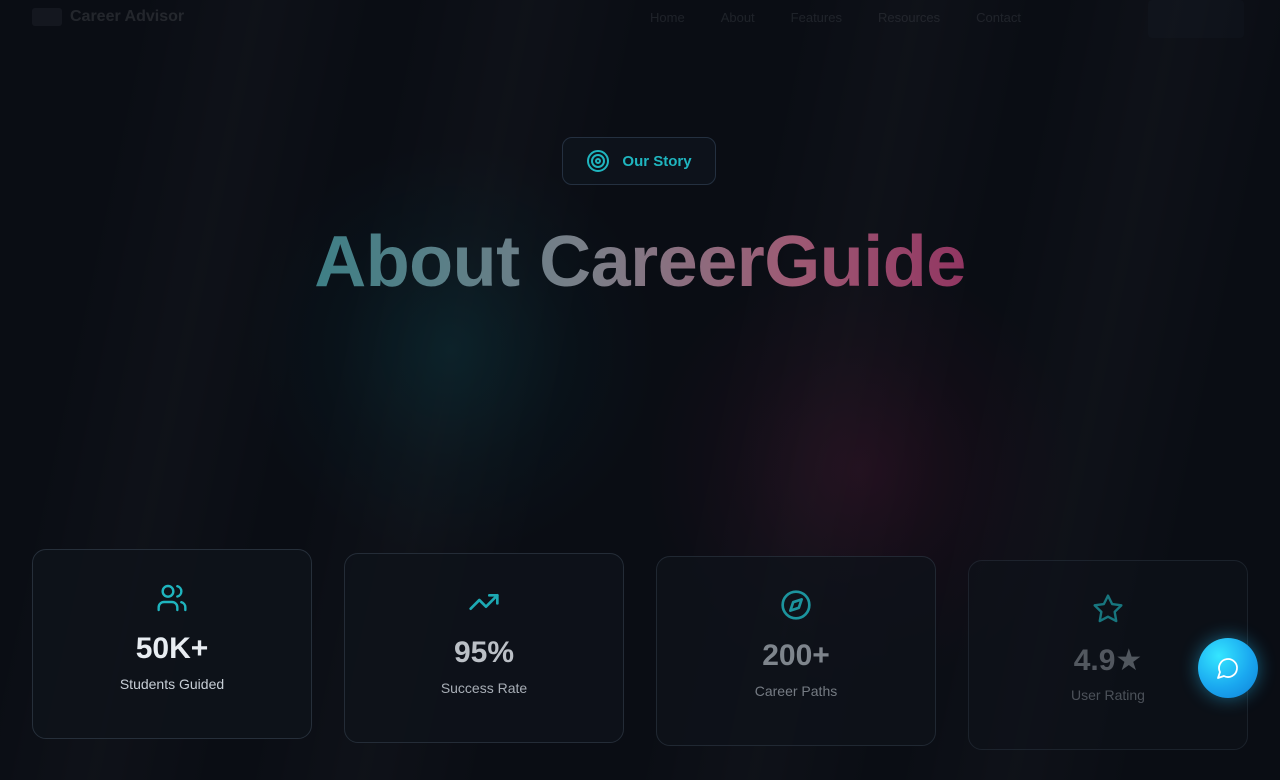  I want to click on stat-card-careers: 200+ Career Paths, so click(796, 651).